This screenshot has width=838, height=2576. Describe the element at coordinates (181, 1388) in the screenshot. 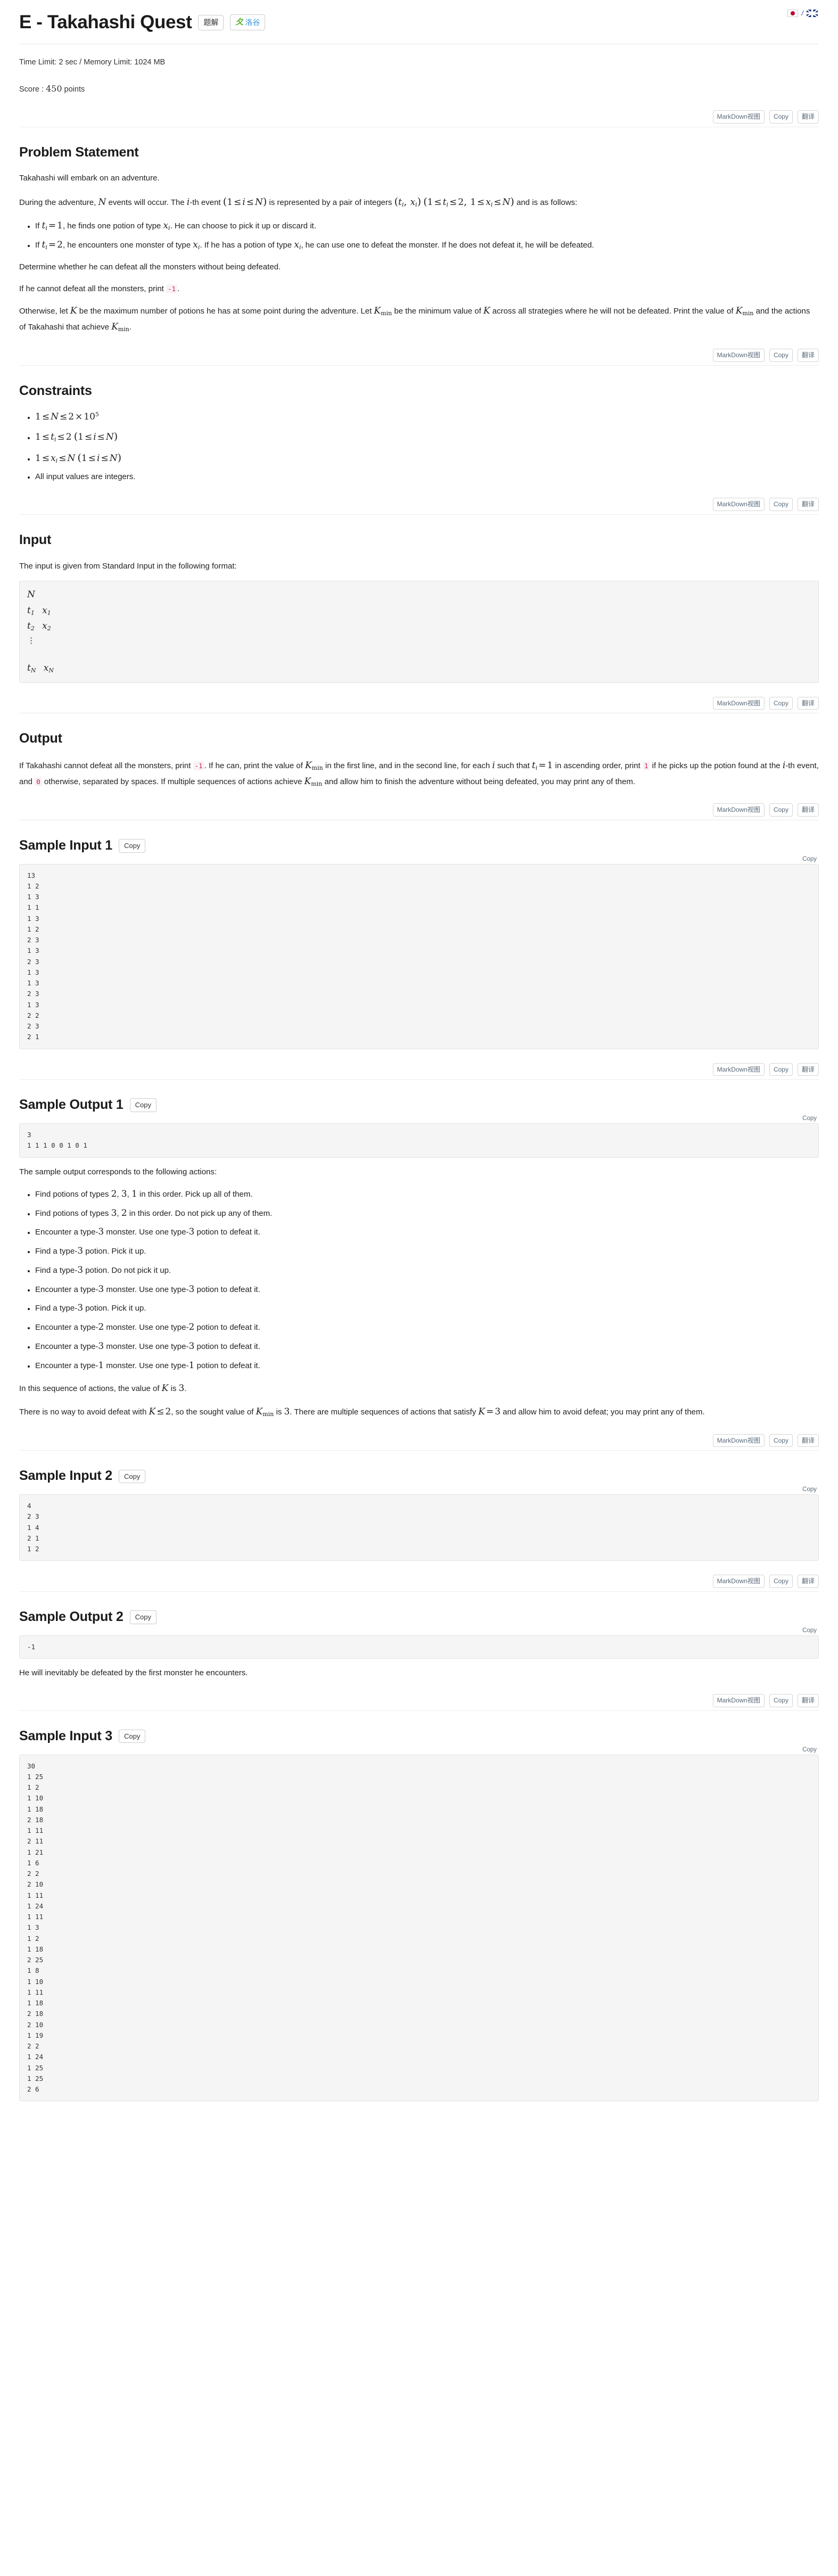

I see `math-k-value: 3` at that location.